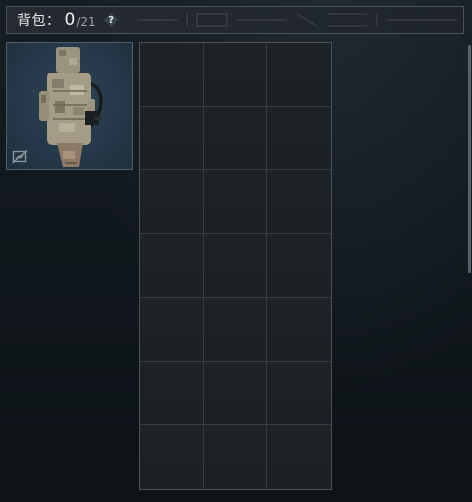 The image size is (472, 502). I want to click on help-icon: ?, so click(111, 20).